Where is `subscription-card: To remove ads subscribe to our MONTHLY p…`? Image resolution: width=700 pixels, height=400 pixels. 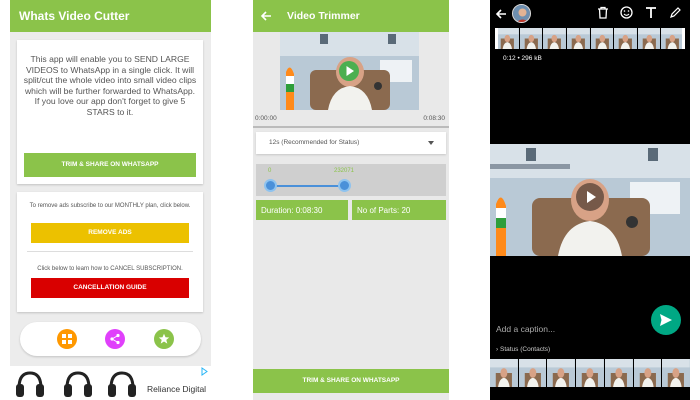
subscription-card: To remove ads subscribe to our MONTHLY p… is located at coordinates (110, 252).